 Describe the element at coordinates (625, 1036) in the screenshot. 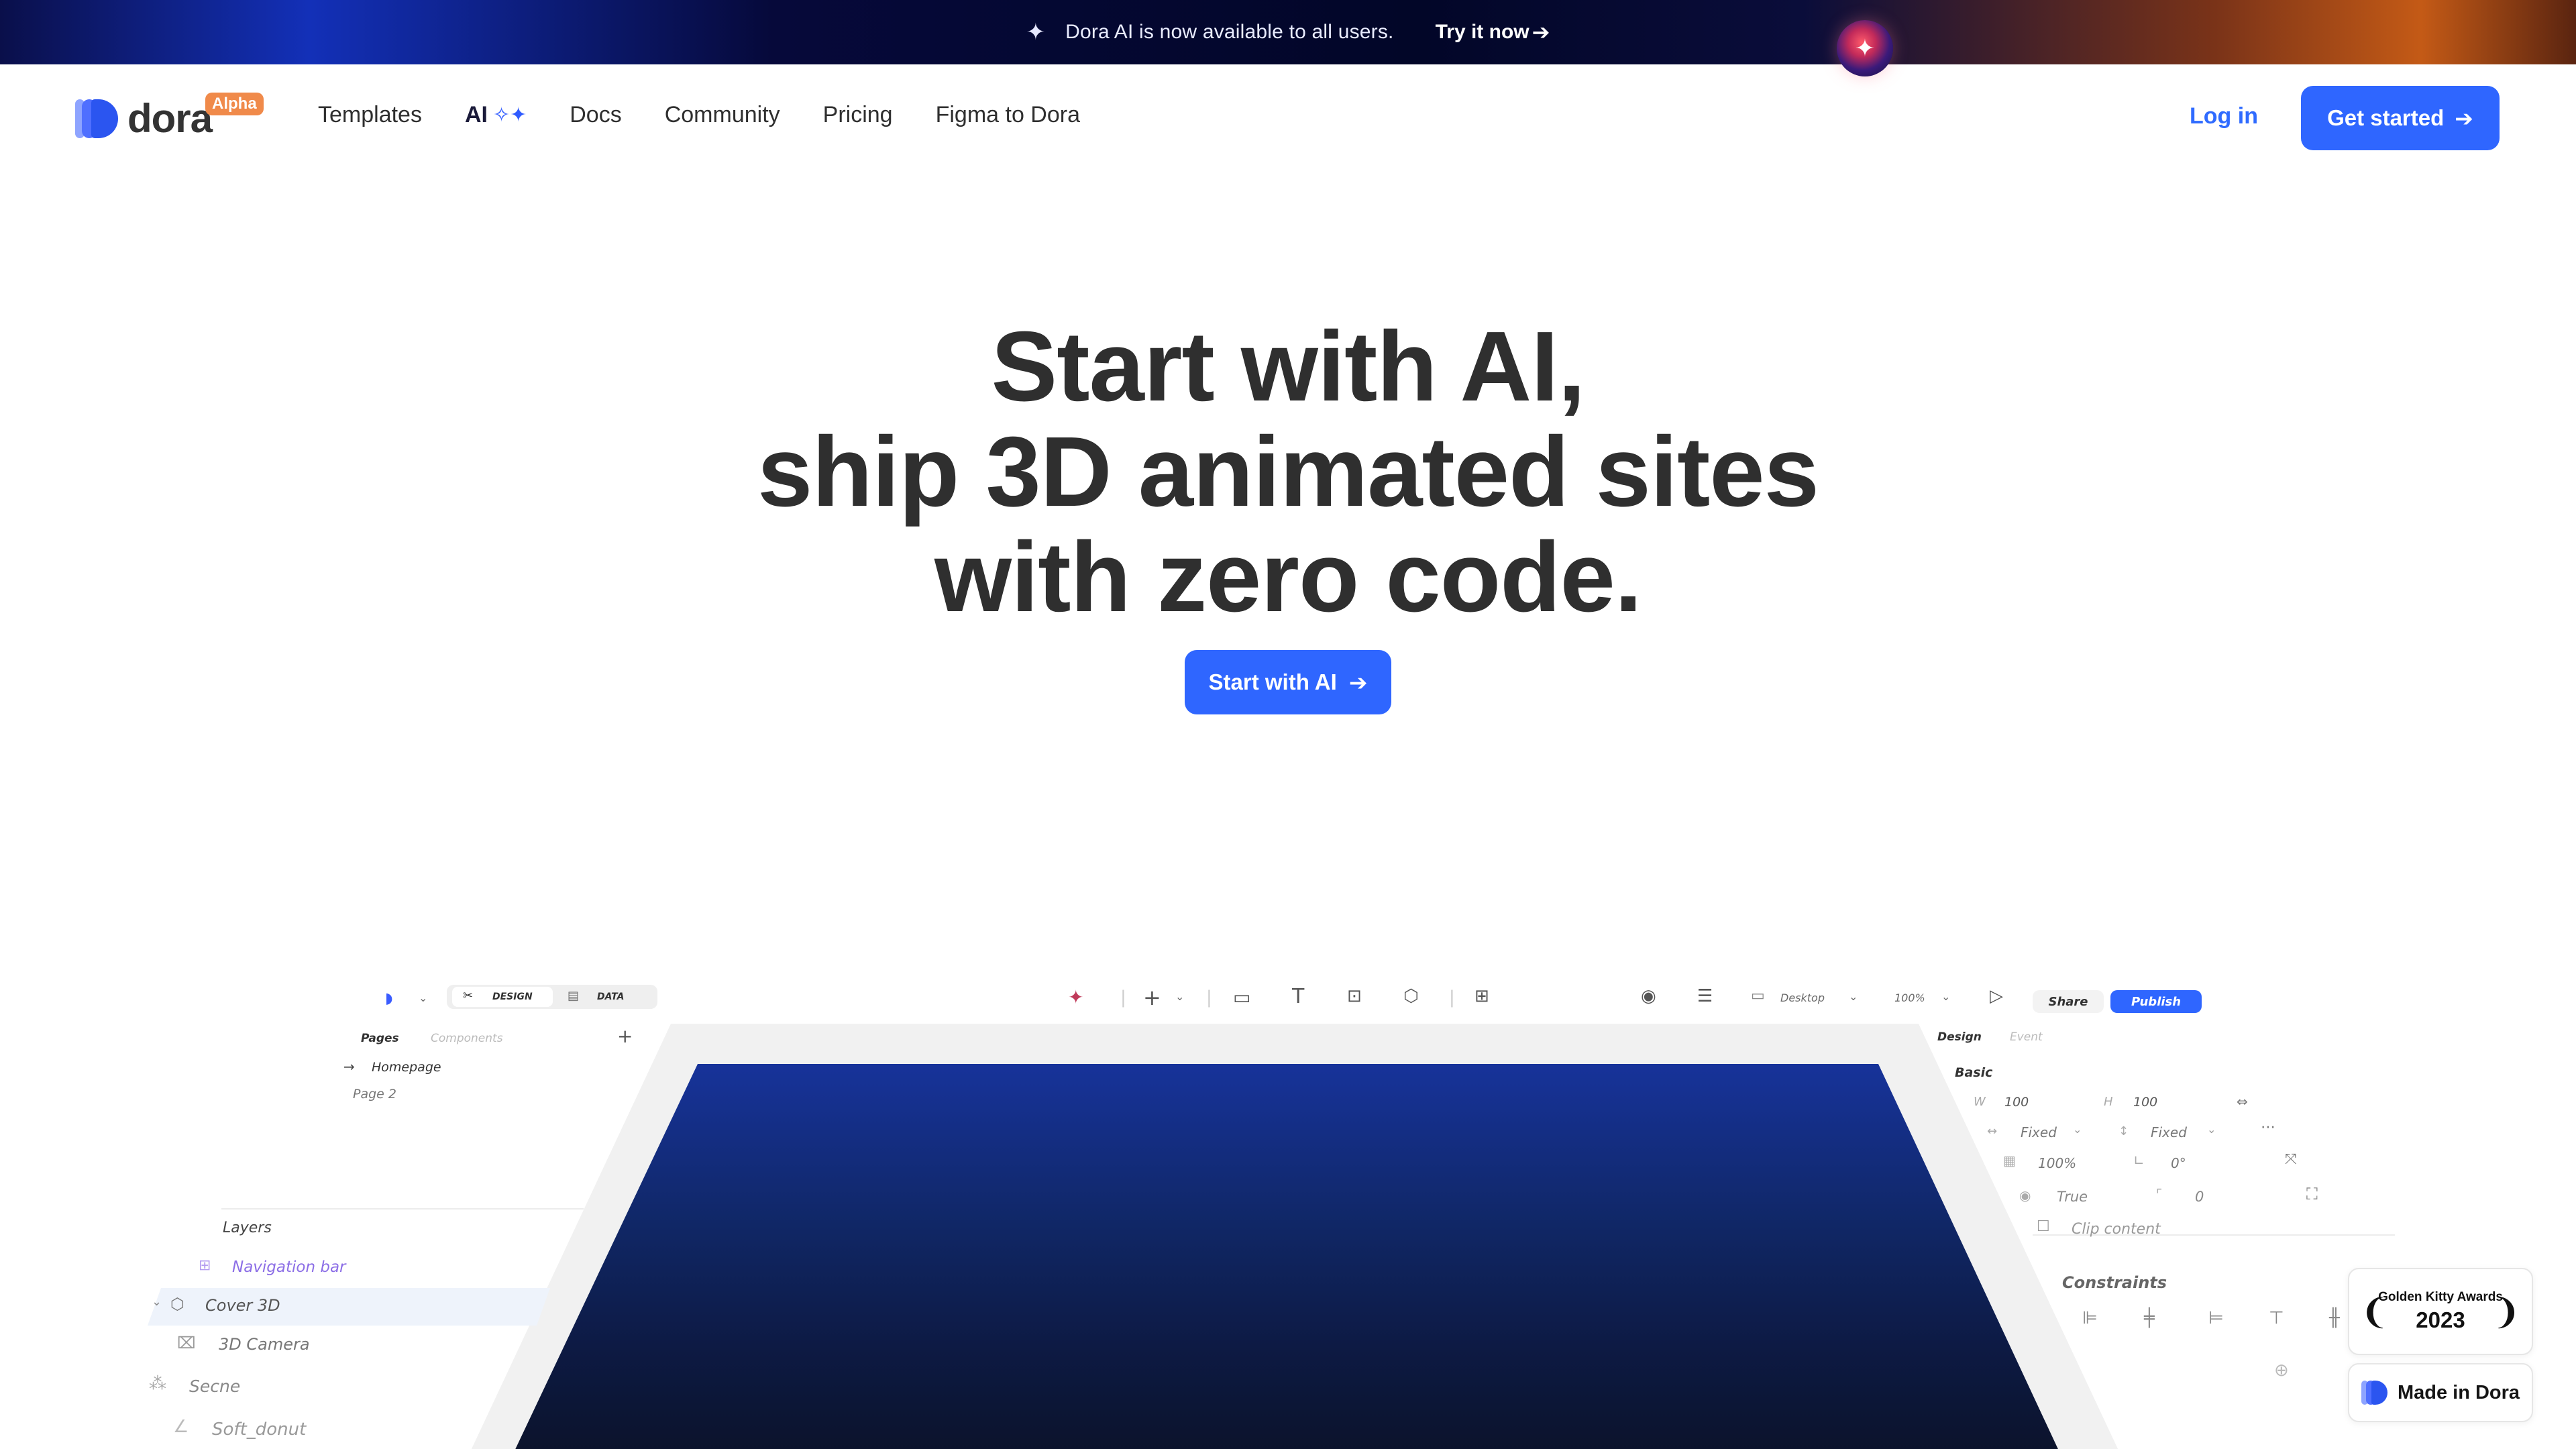

I see `add-page-icon: +` at that location.